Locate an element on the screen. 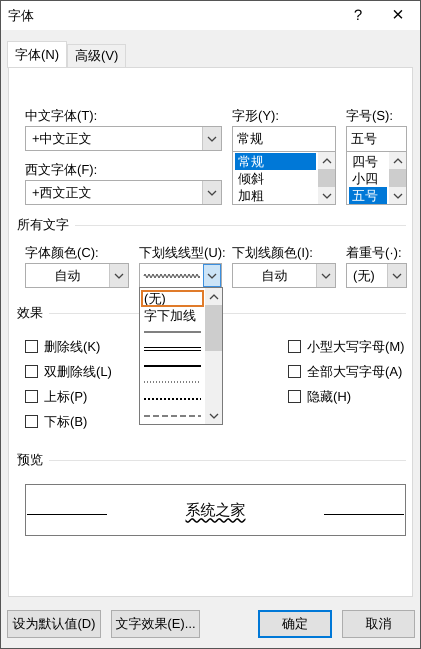 The image size is (421, 649). checkbox-label: 全部大写字母(A) is located at coordinates (354, 371).